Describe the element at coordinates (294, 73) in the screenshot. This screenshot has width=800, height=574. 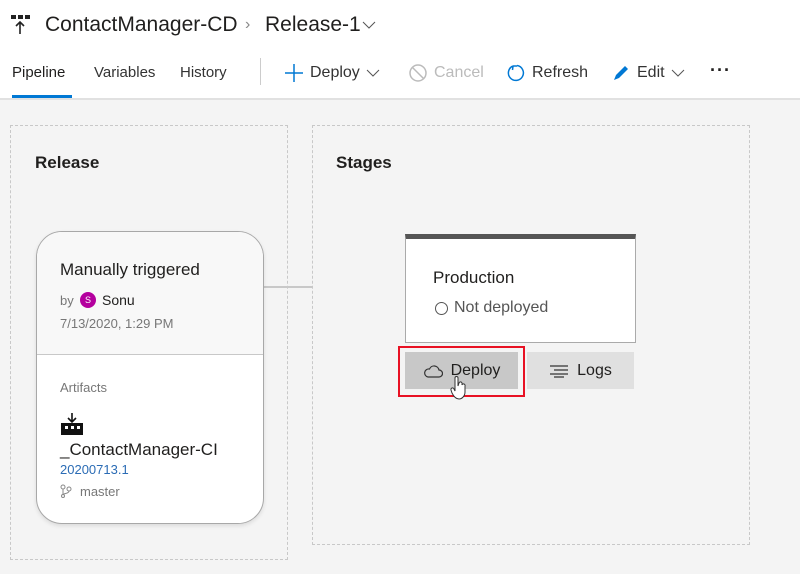
I see `plus-icon` at that location.